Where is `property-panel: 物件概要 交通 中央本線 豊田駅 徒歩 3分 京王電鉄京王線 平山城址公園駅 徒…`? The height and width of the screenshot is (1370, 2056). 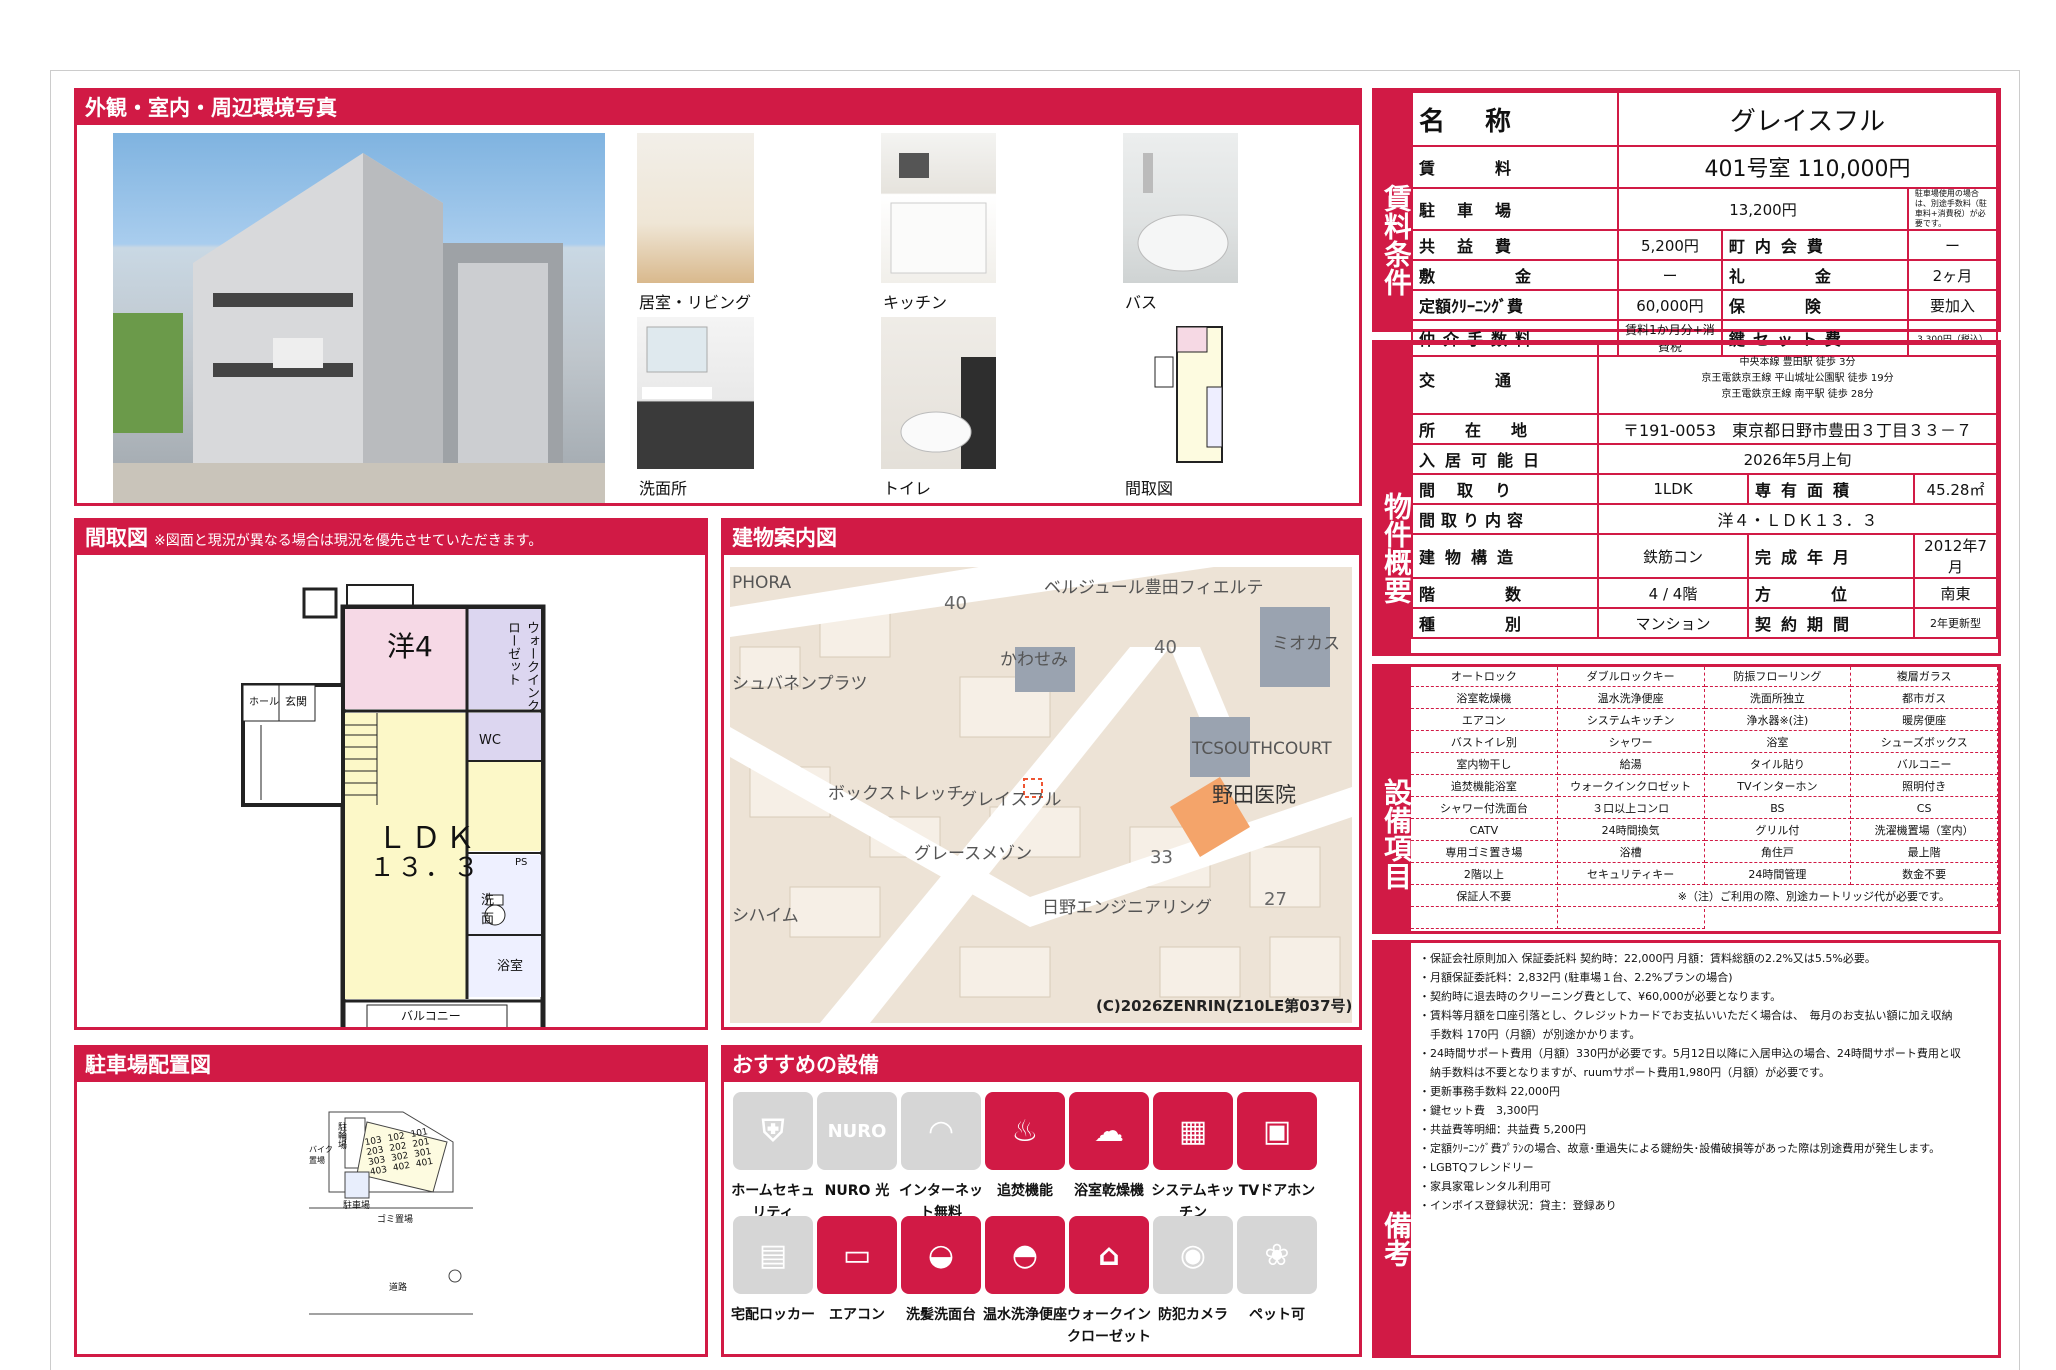
property-panel: 物件概要 交通 中央本線 豊田駅 徒歩 3分 京王電鉄京王線 平山城址公園駅 徒… is located at coordinates (1686, 498).